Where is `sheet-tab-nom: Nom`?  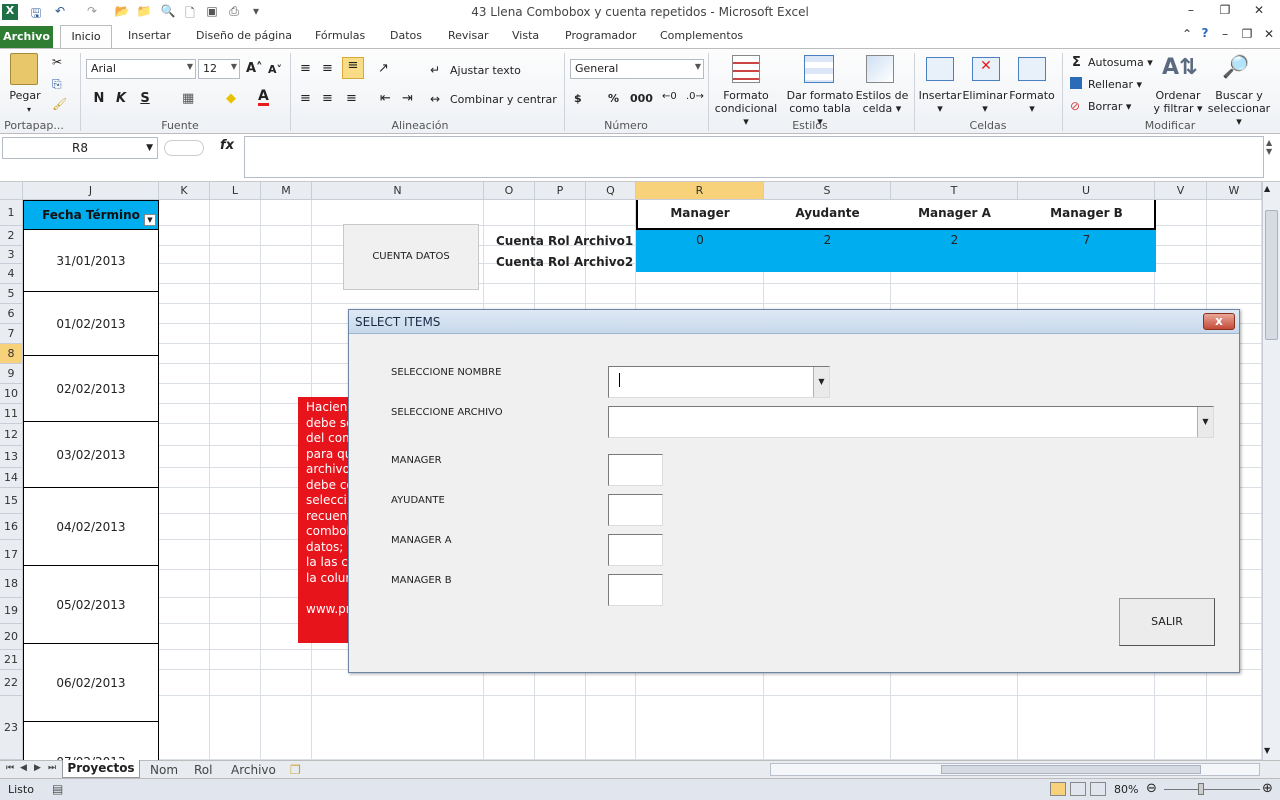
sheet-tab-nom: Nom is located at coordinates (164, 770).